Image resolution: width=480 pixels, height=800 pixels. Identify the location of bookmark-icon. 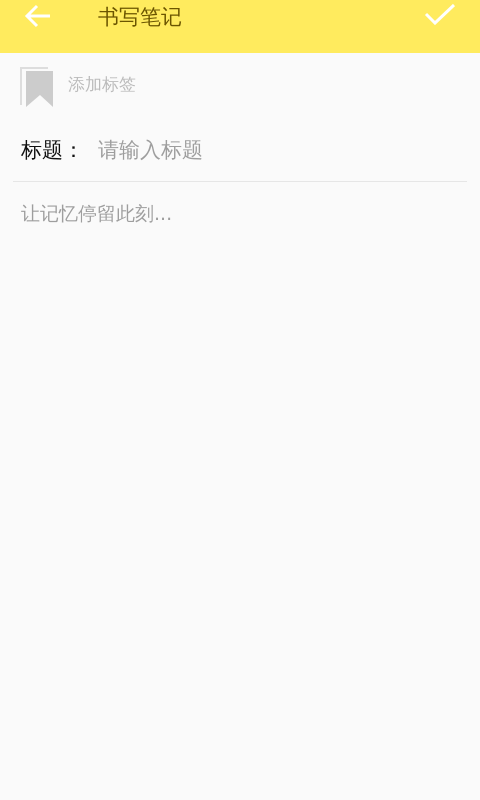
(37, 86).